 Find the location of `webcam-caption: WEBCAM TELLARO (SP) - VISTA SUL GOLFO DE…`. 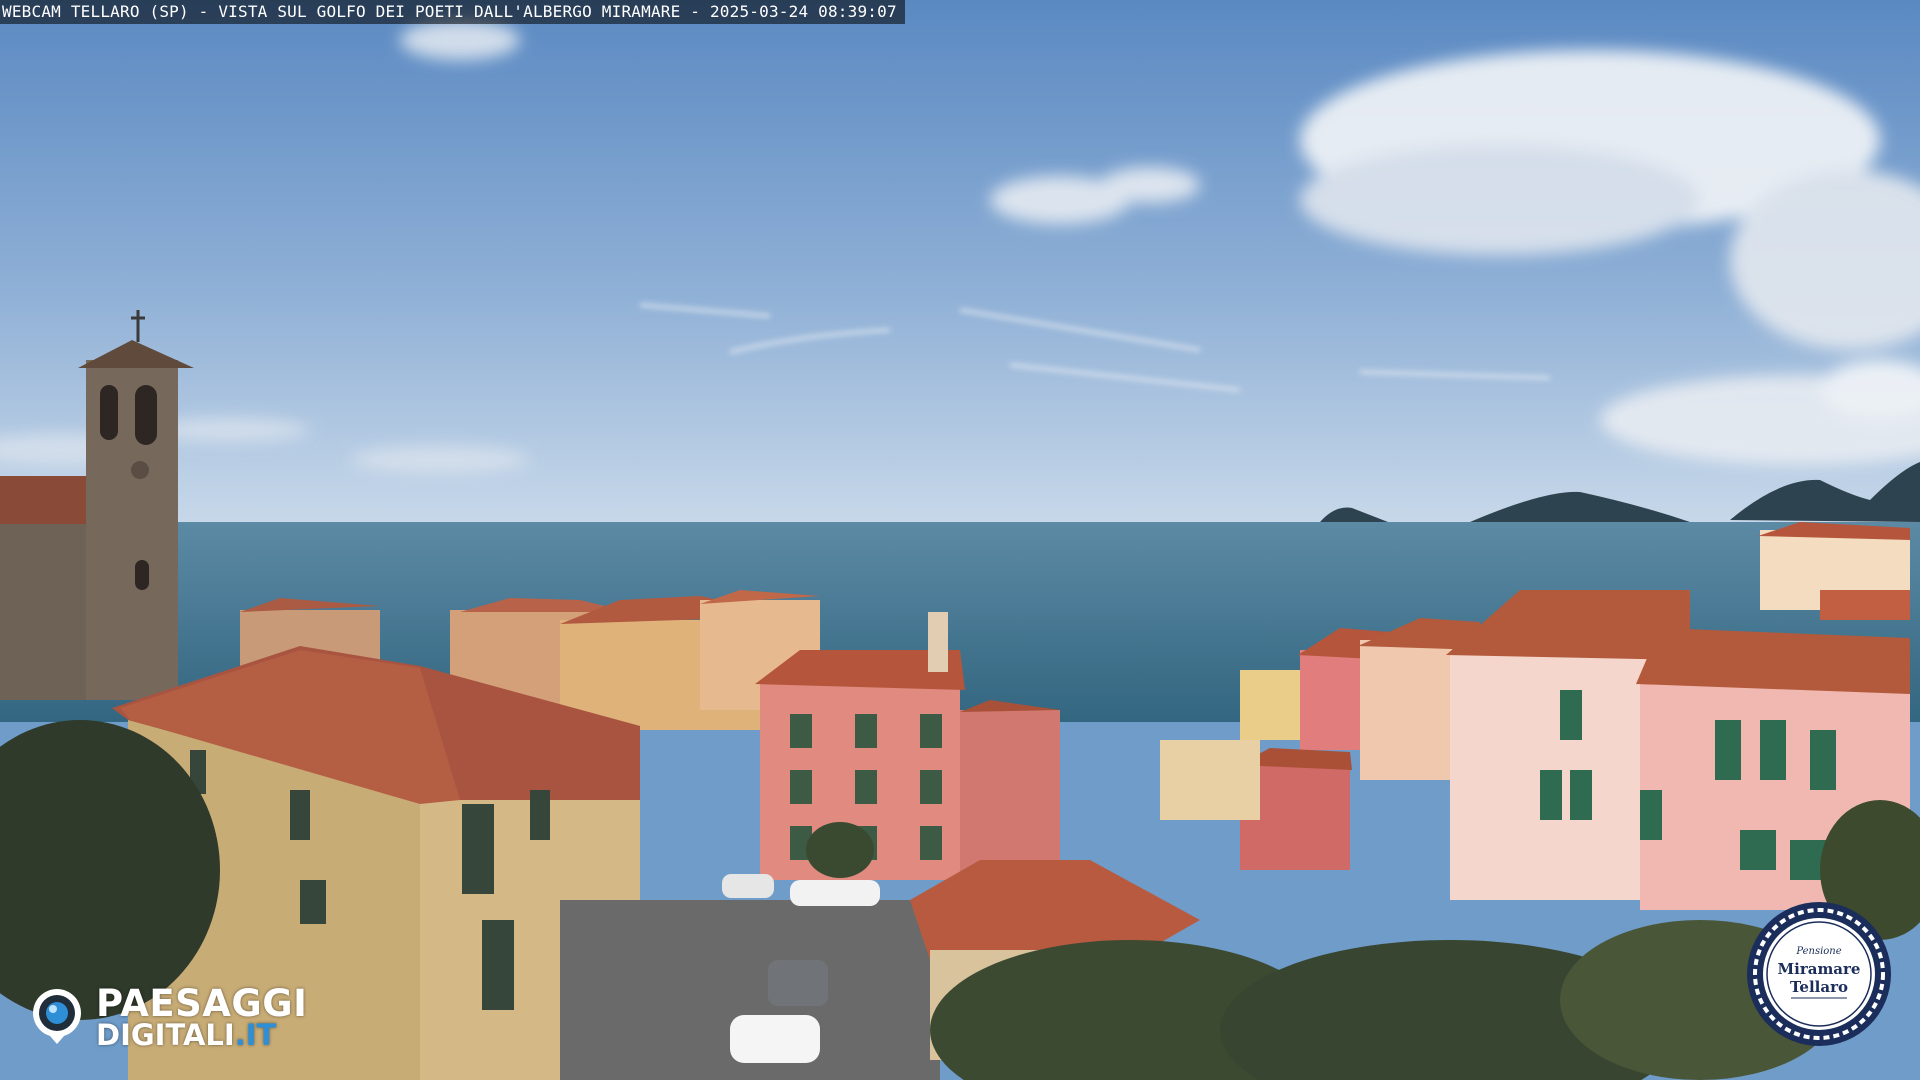

webcam-caption: WEBCAM TELLARO (SP) - VISTA SUL GOLFO DE… is located at coordinates (452, 12).